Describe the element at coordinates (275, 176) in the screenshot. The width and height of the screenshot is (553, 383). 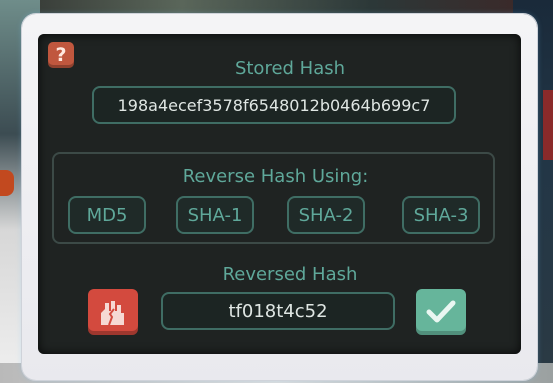
I see `reverse-hash-label: Reverse Hash Using:` at that location.